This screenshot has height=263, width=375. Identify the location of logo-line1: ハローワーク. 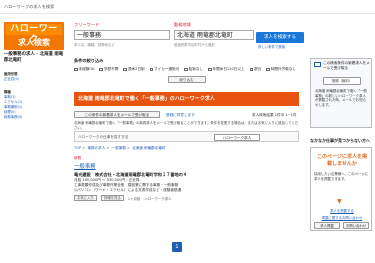
(34, 34).